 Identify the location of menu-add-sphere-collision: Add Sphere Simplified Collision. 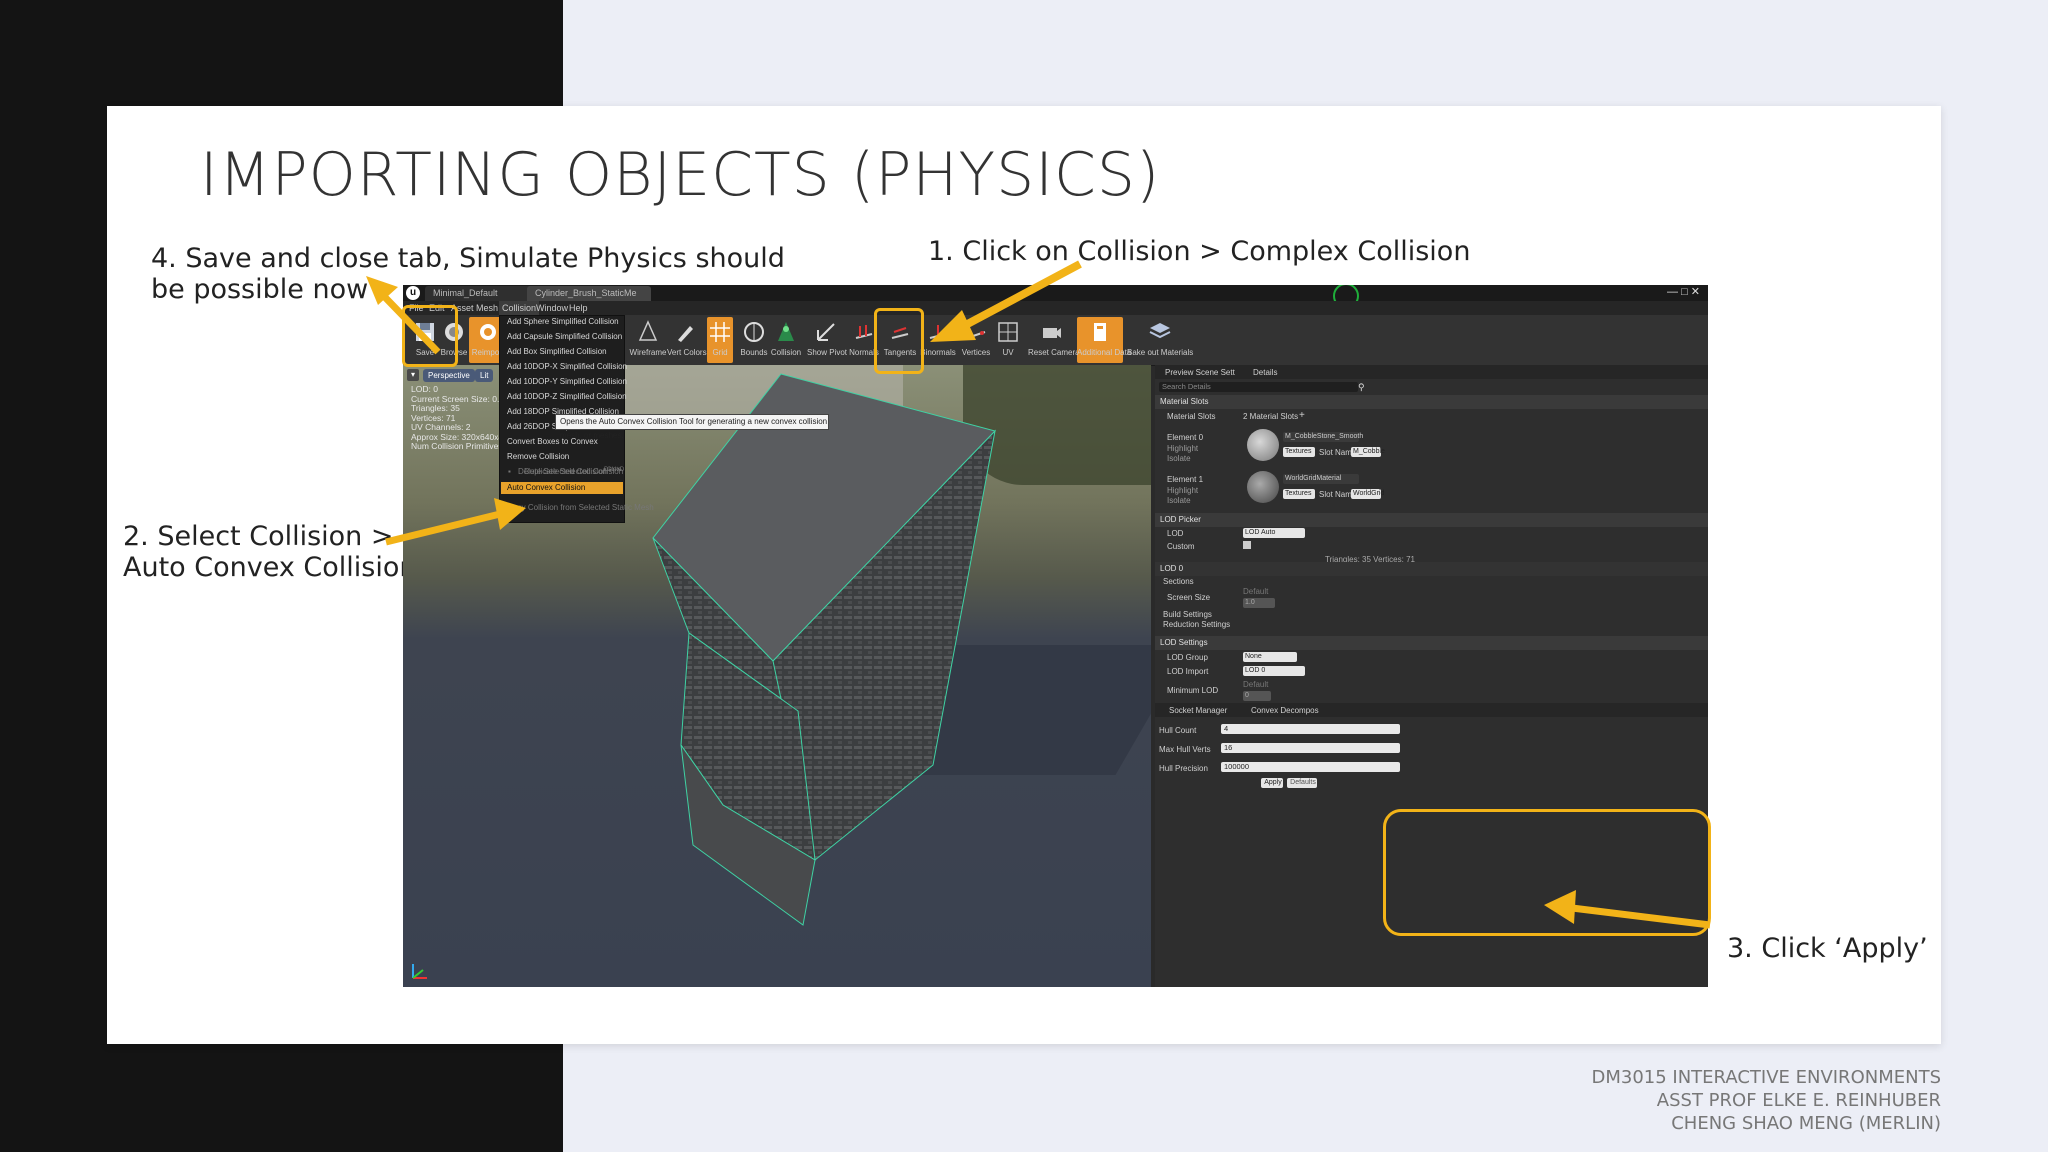
(563, 321).